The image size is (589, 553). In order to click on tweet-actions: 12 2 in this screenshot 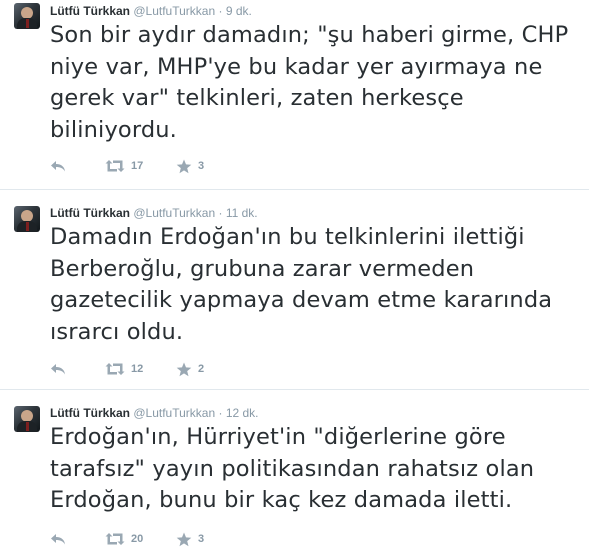, I will do `click(200, 369)`.